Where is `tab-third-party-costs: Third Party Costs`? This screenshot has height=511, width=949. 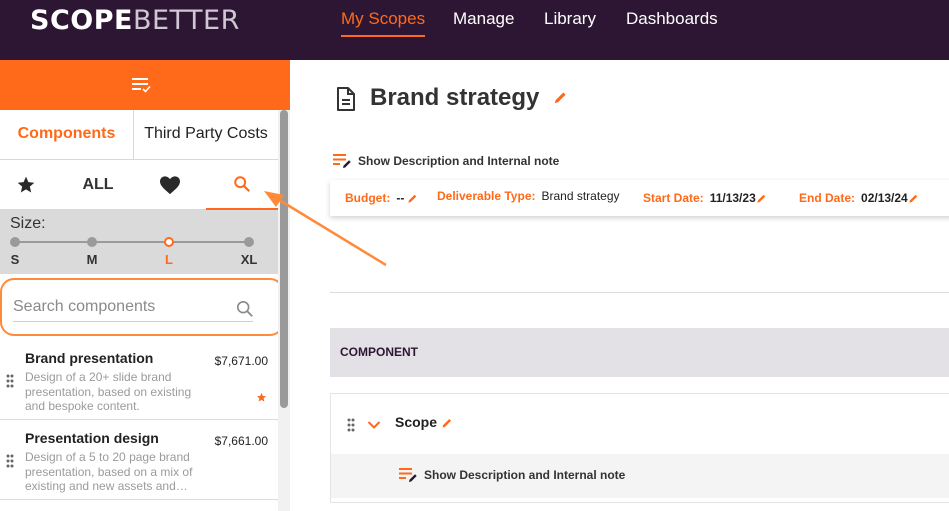
tab-third-party-costs: Third Party Costs is located at coordinates (205, 135).